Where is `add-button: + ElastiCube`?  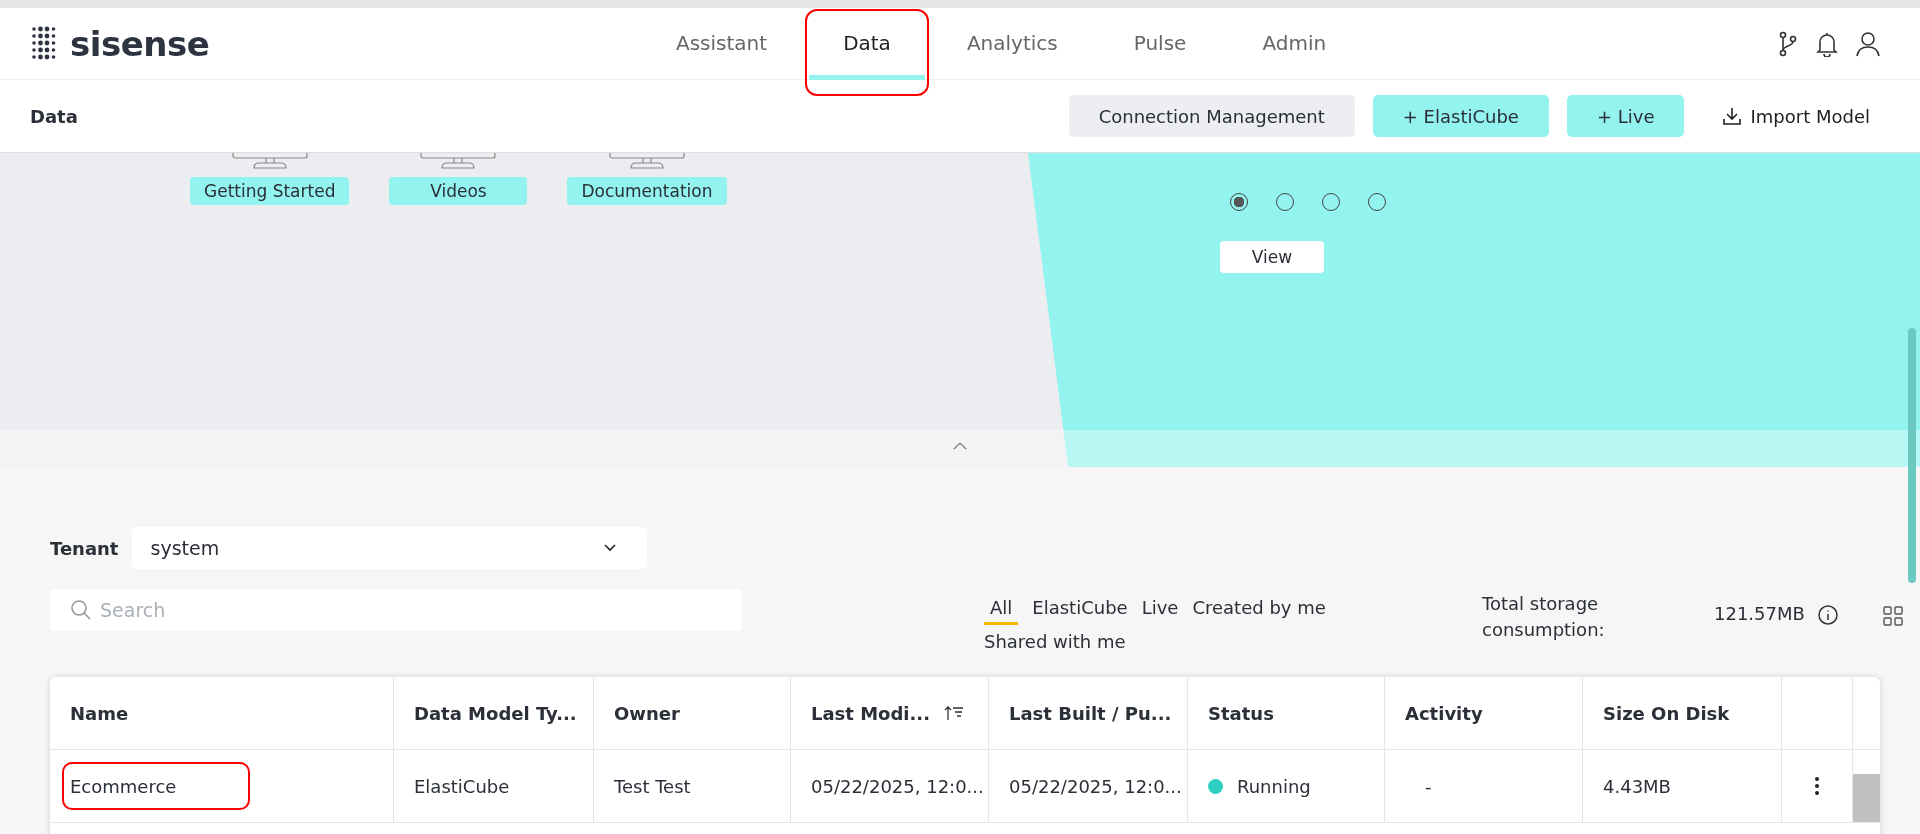
add-button: + ElastiCube is located at coordinates (1460, 116).